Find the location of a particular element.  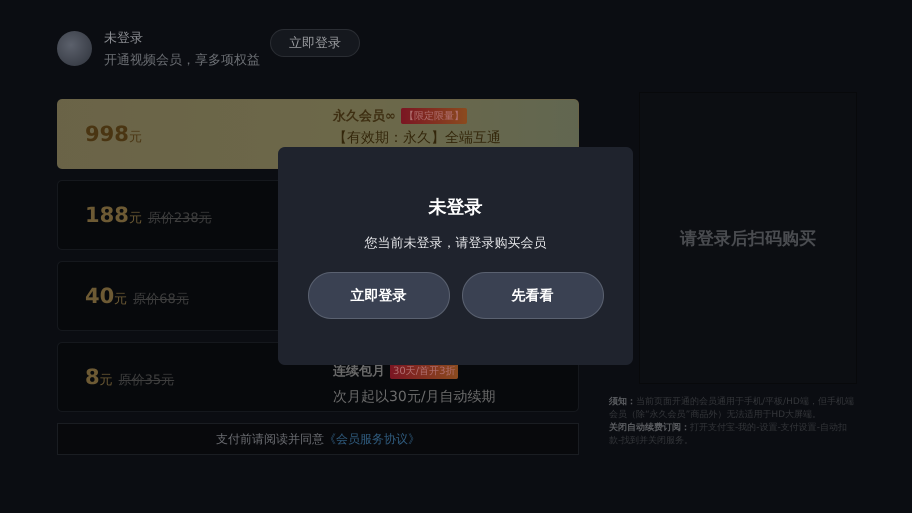

user-name: 未登录 is located at coordinates (124, 38).